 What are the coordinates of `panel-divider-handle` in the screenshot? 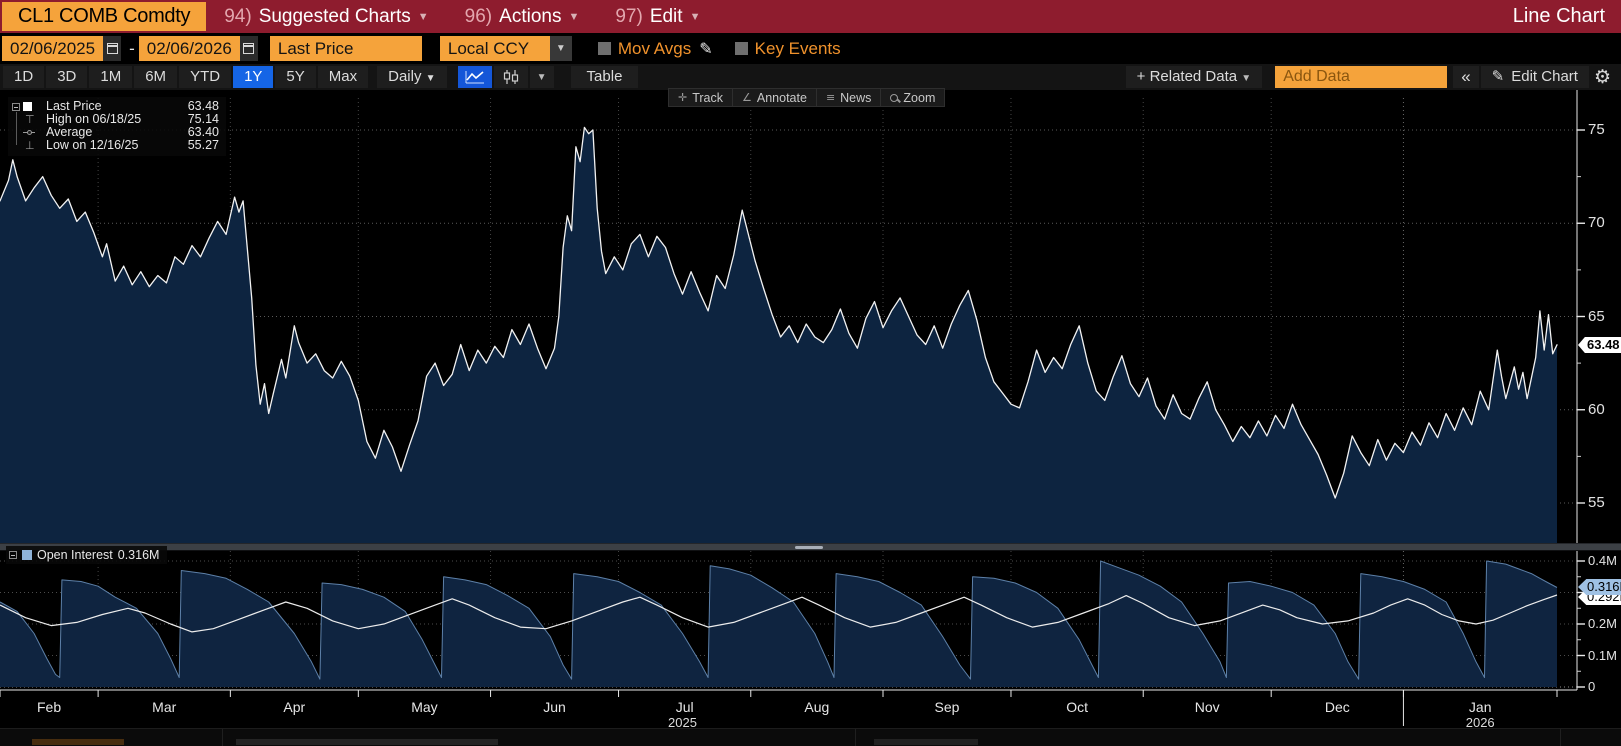 It's located at (809, 547).